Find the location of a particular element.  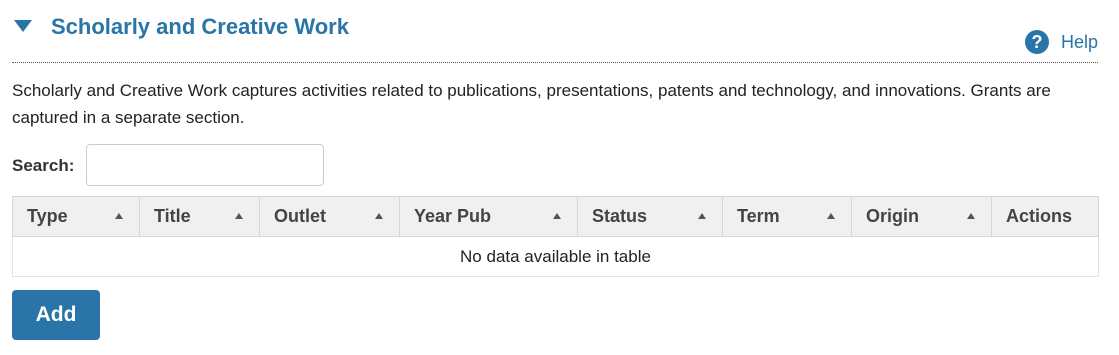

triangle-down-icon is located at coordinates (23, 26).